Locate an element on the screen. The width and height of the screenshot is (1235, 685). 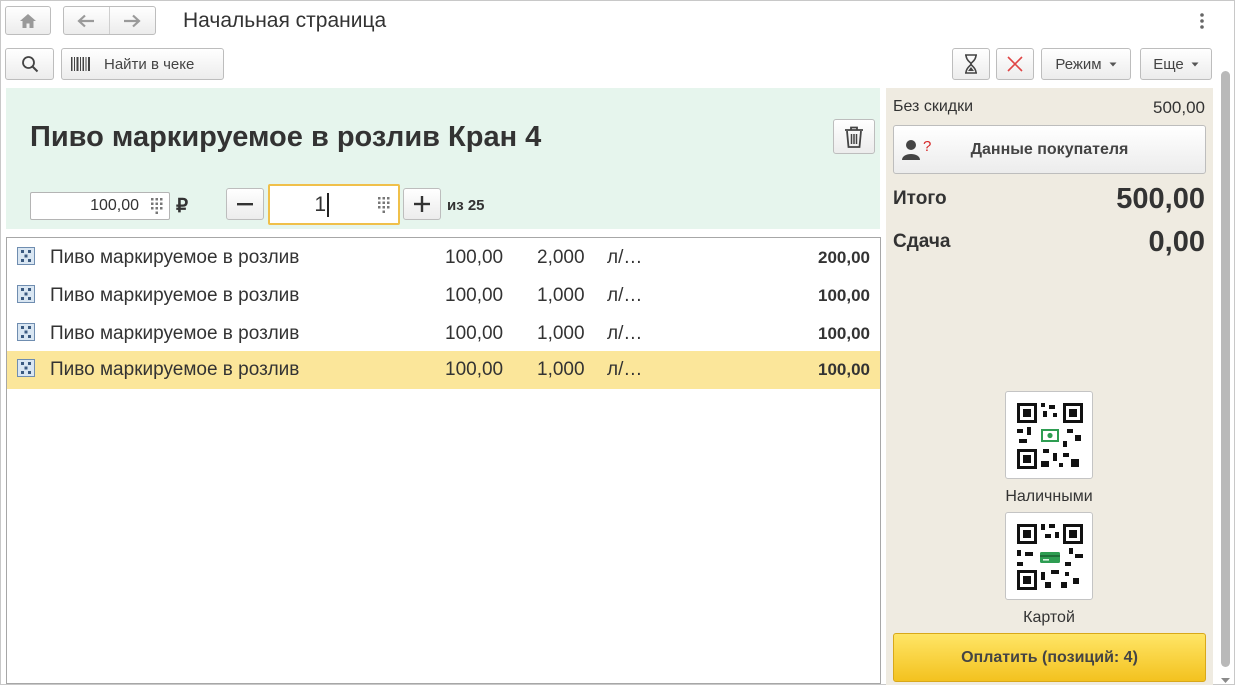
trash-icon is located at coordinates (854, 137).